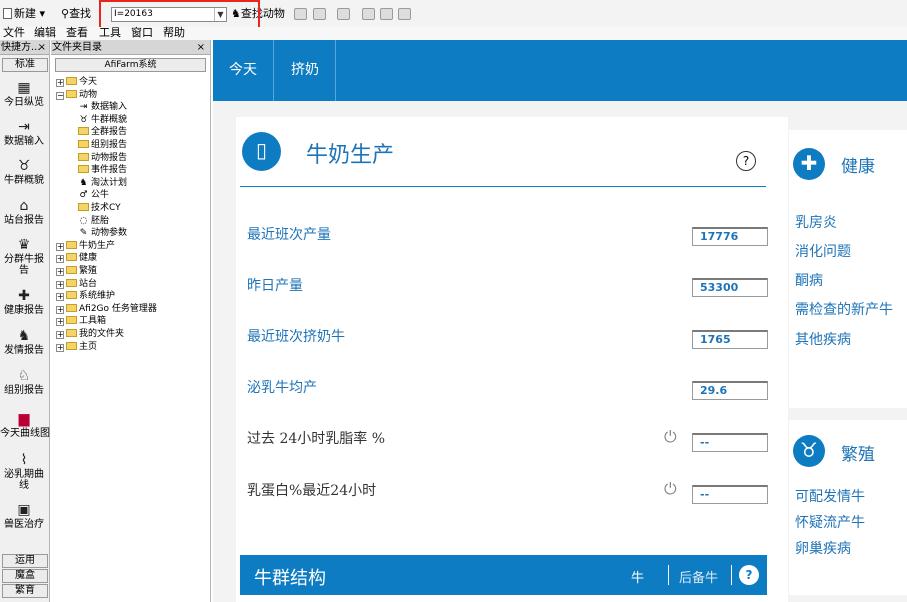 This screenshot has height=602, width=907. Describe the element at coordinates (24, 172) in the screenshot. I see `shortcut-herd-overview: ♉ 牛群概貌` at that location.